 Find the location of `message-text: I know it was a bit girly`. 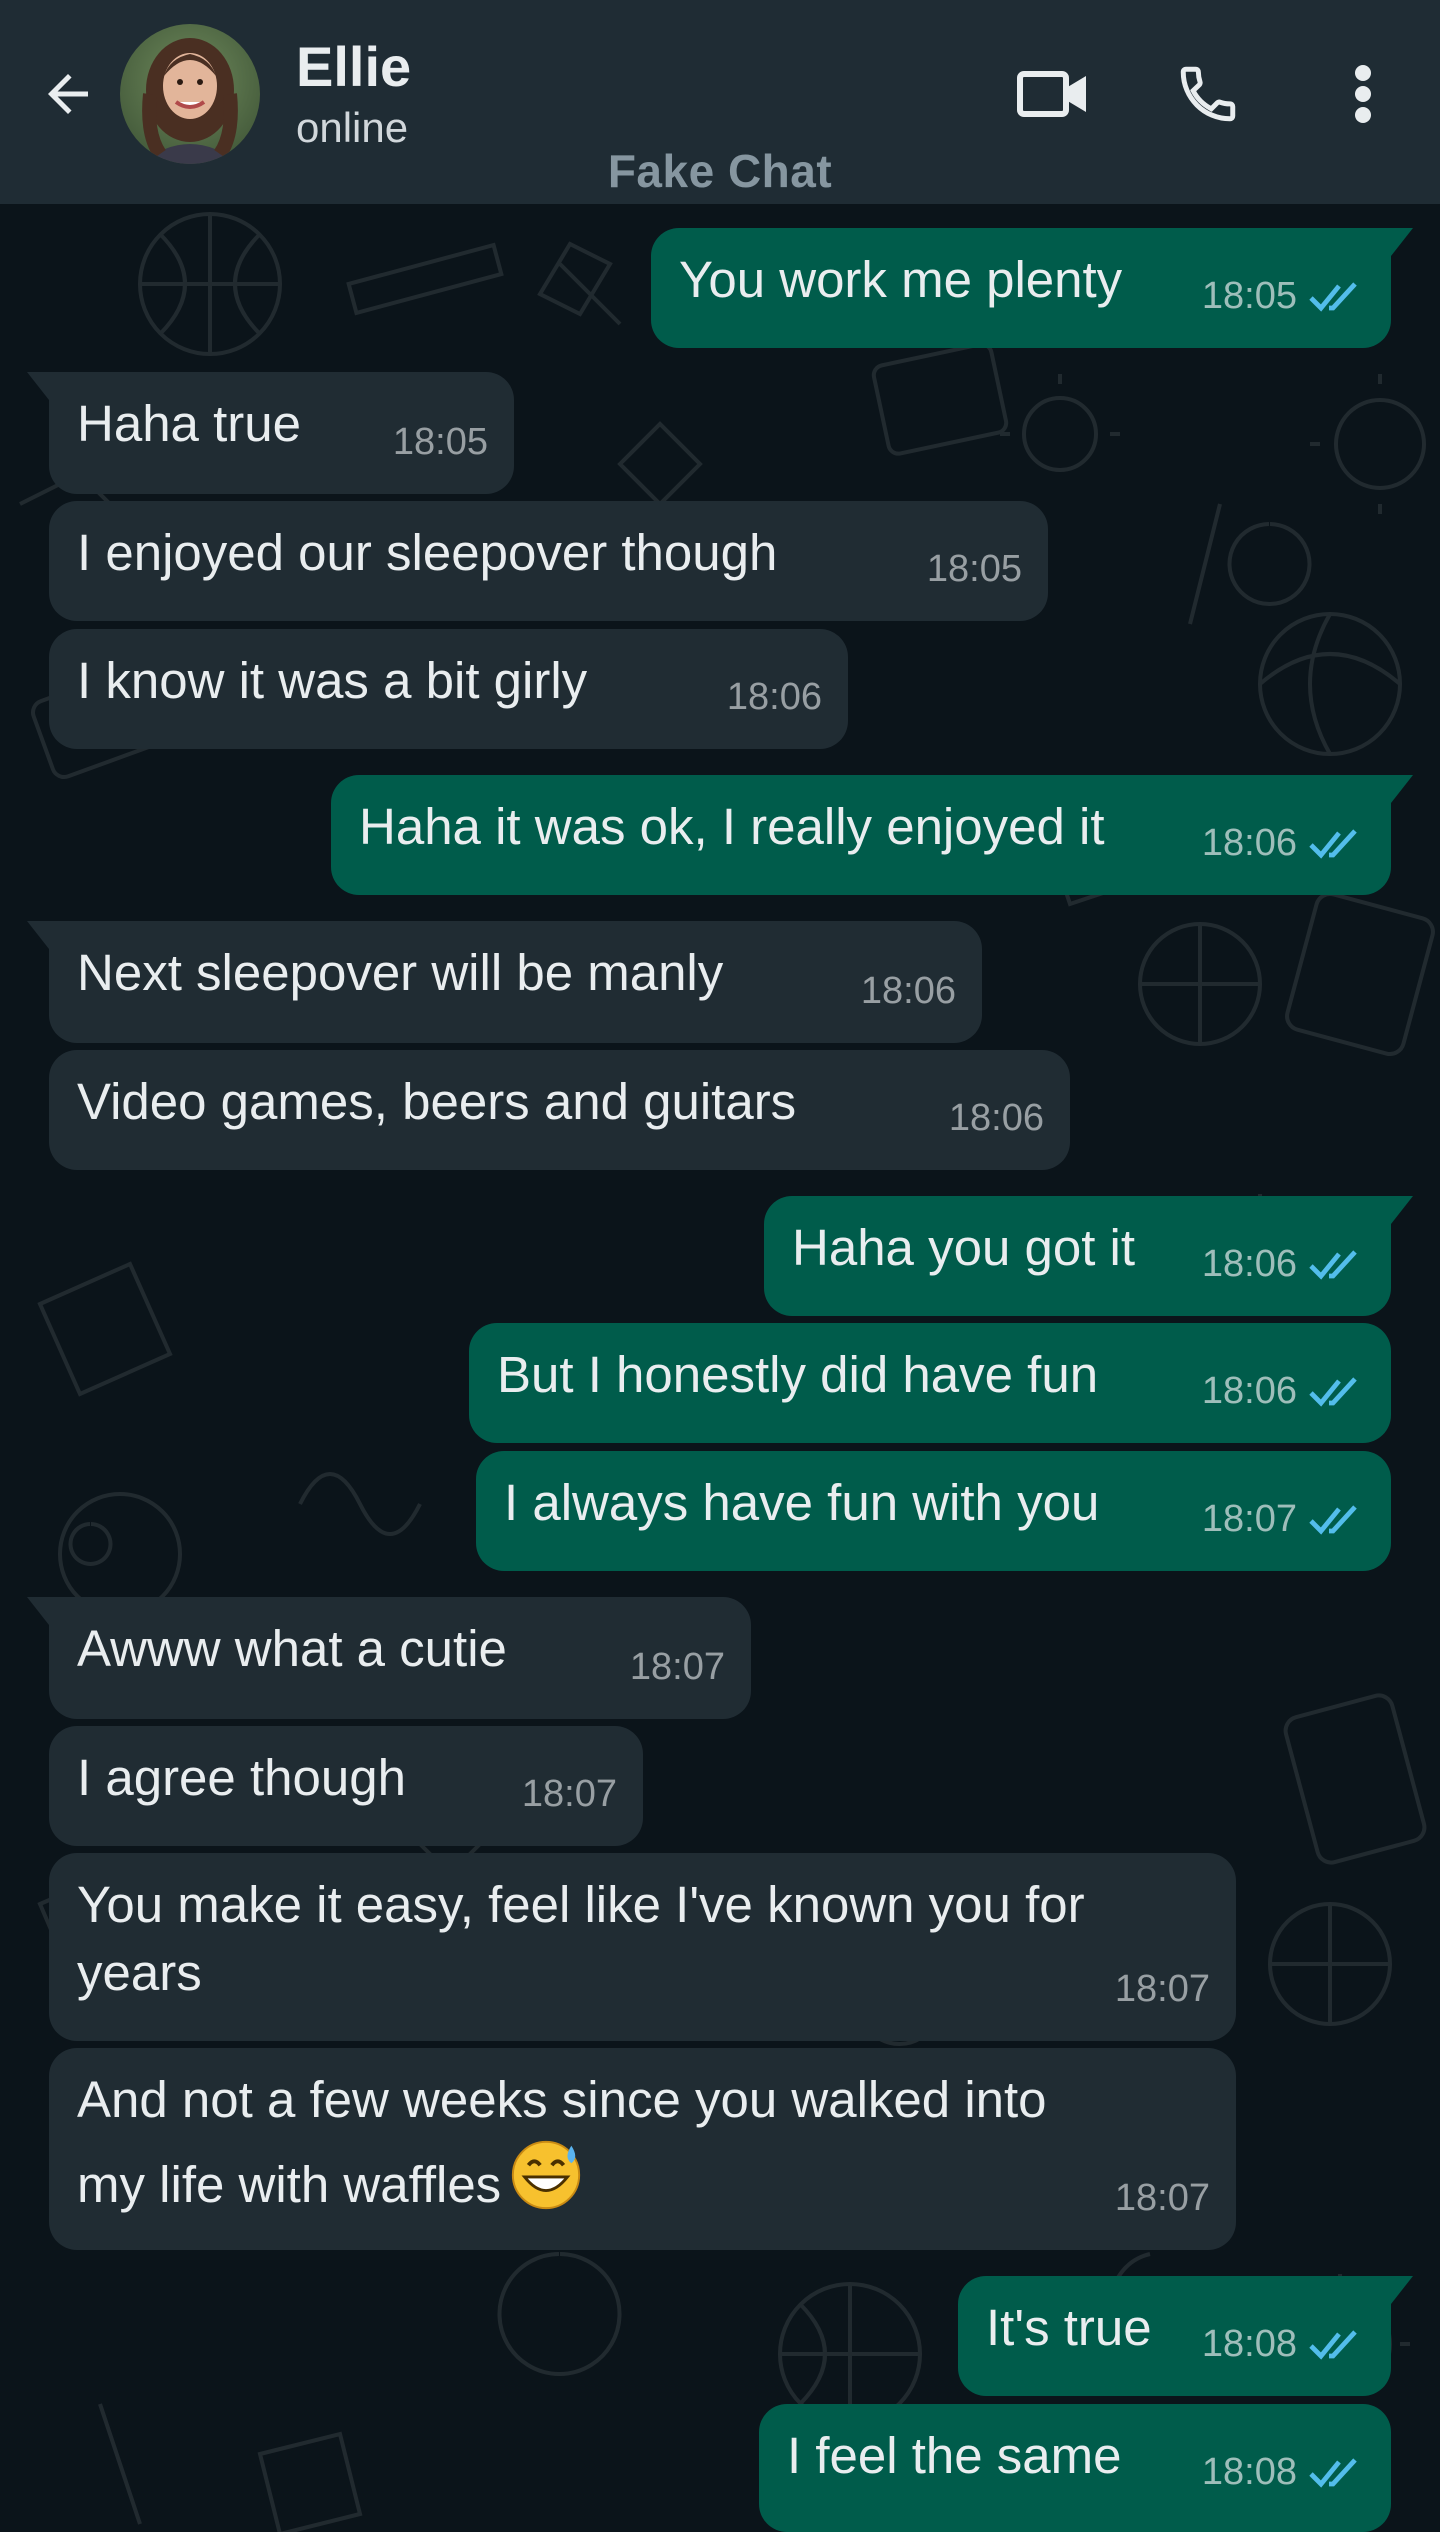

message-text: I know it was a bit girly is located at coordinates (332, 680).